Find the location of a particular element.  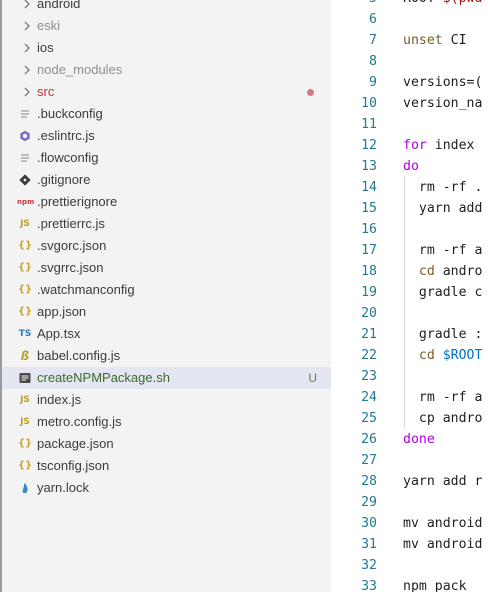

code-line: 31 mv android is located at coordinates (409, 544).